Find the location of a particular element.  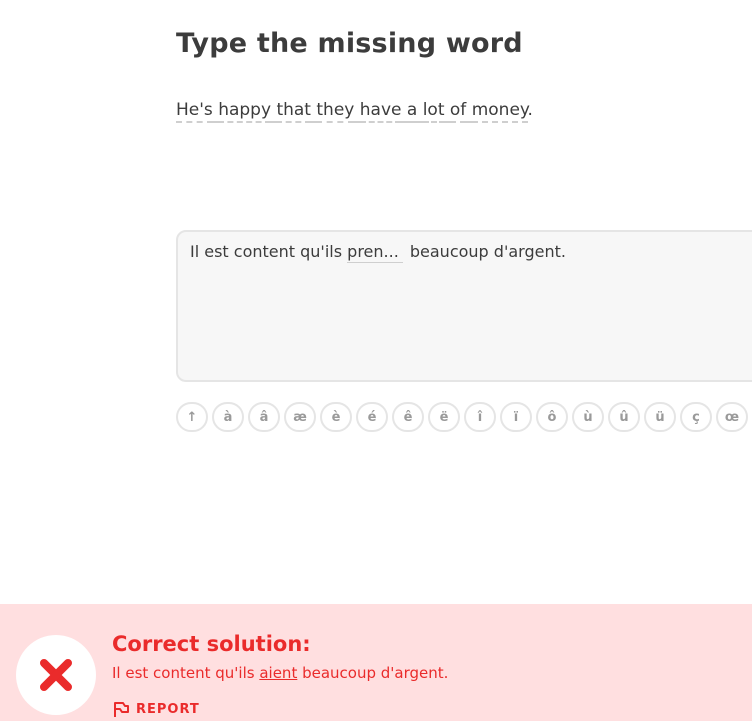

prompt-punctuation: . is located at coordinates (530, 110).